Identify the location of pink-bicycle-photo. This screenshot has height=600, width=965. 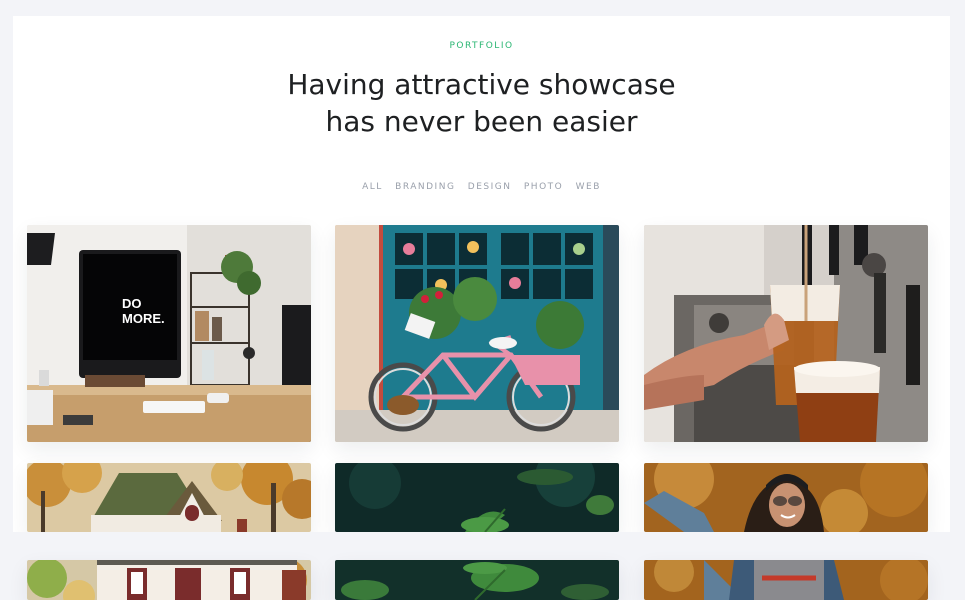
(477, 333).